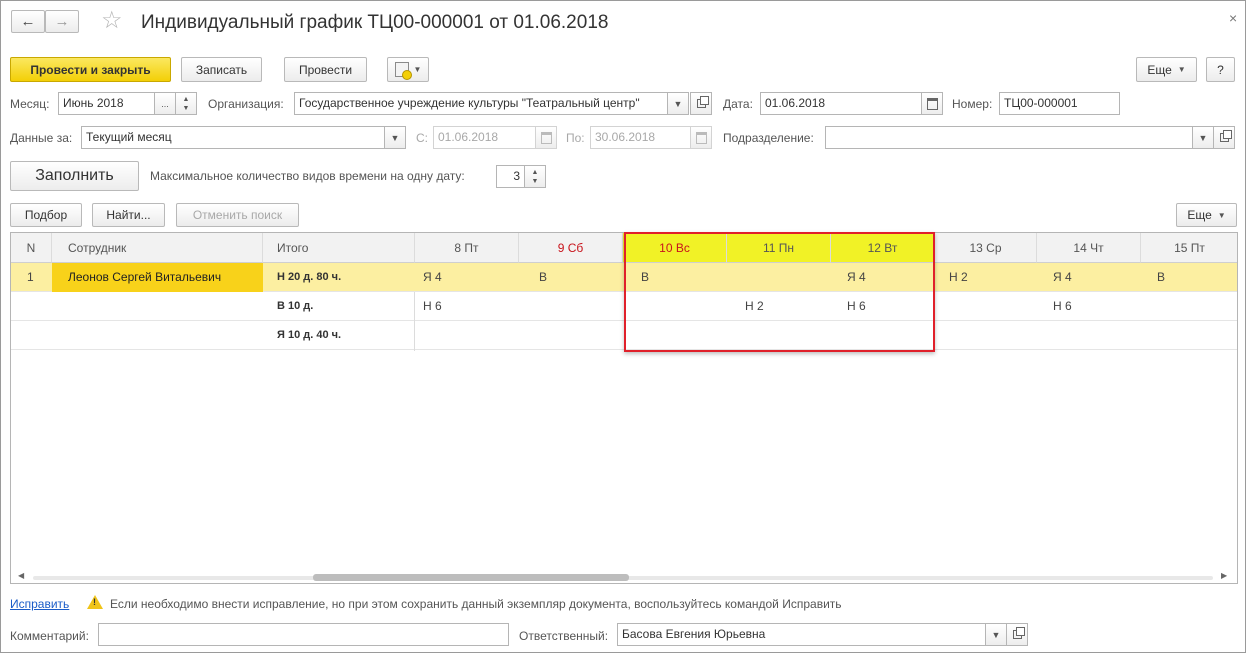 This screenshot has height=655, width=1248. I want to click on print-icon, so click(403, 71).